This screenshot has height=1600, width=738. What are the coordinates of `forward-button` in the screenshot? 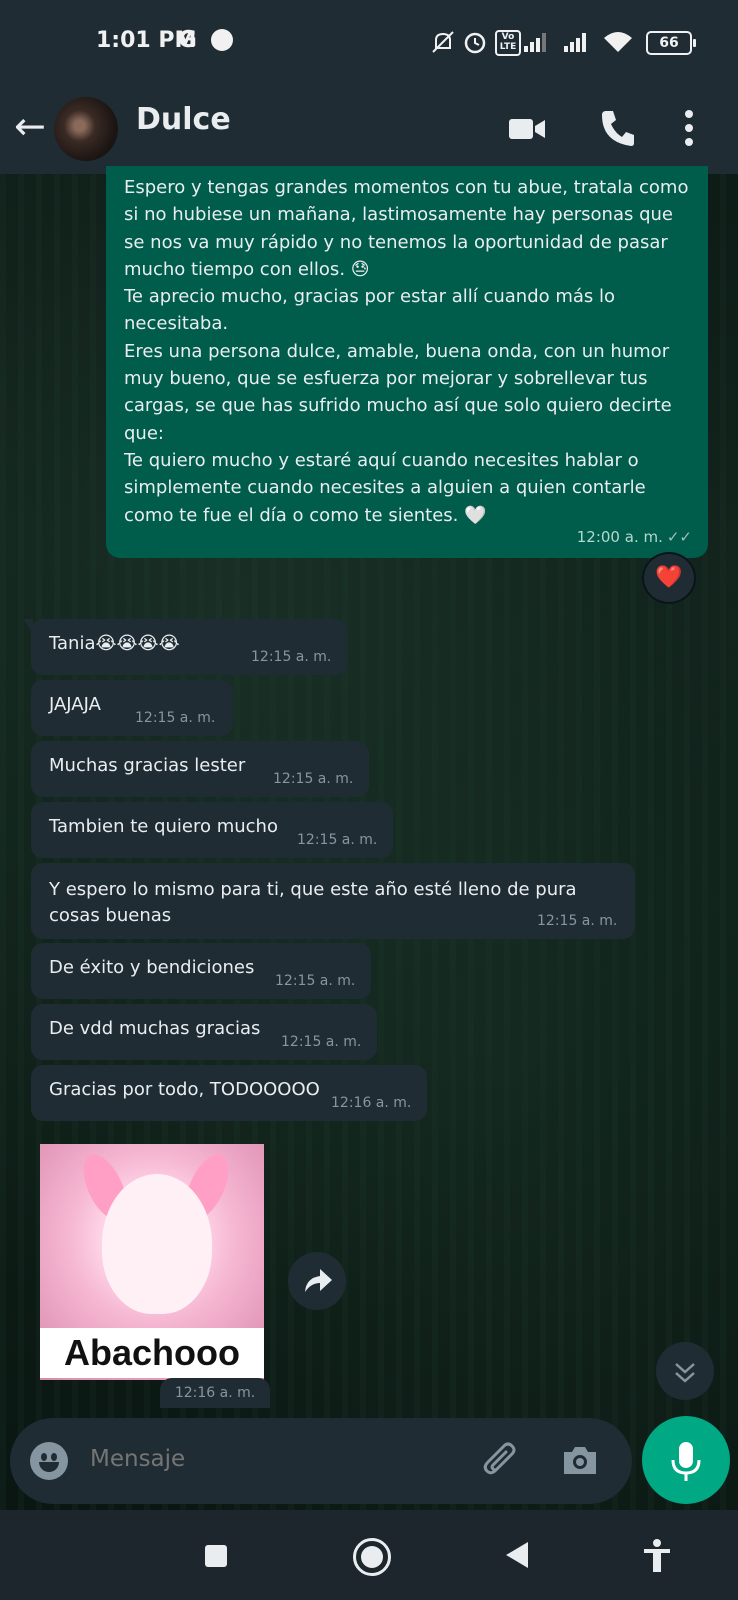 It's located at (317, 1281).